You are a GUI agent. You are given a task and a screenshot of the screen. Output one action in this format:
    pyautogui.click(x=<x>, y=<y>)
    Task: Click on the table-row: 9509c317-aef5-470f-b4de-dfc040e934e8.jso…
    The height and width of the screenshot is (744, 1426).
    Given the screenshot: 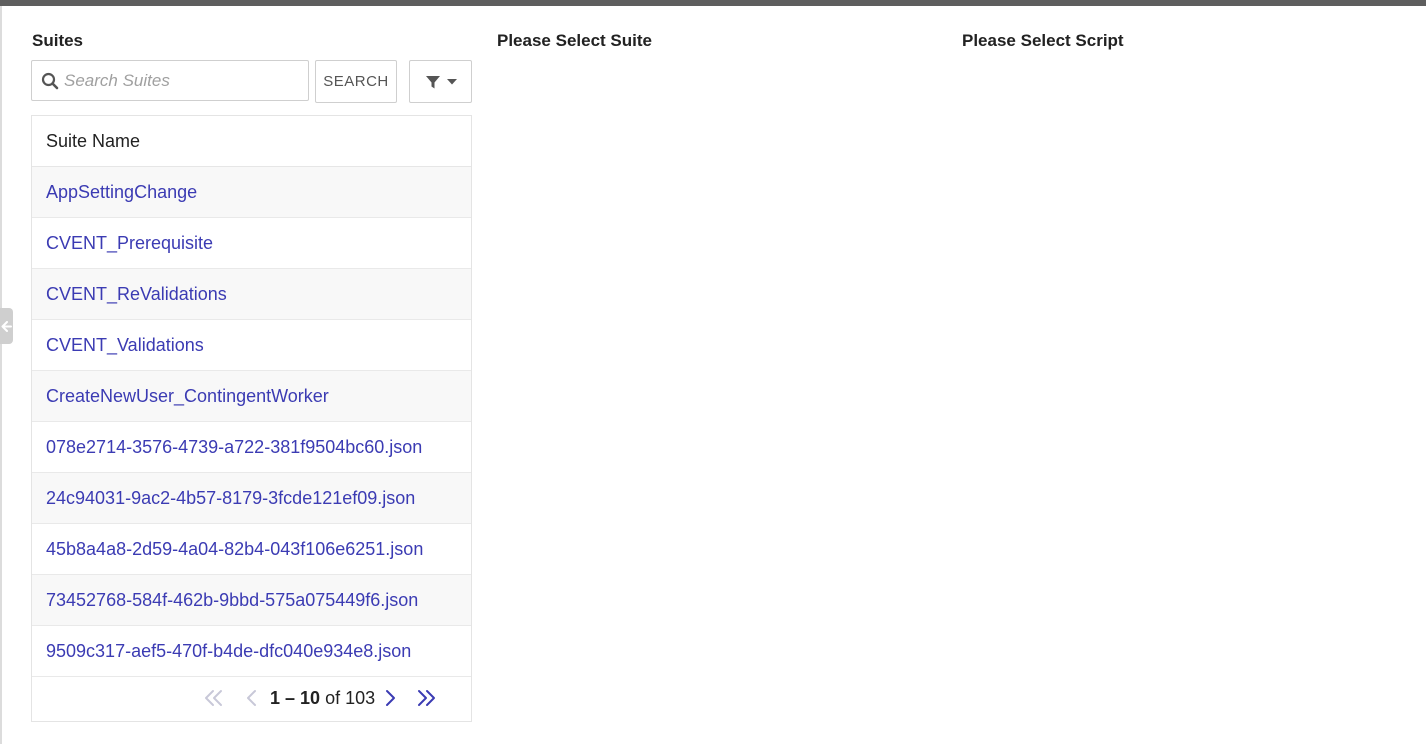 What is the action you would take?
    pyautogui.click(x=251, y=651)
    